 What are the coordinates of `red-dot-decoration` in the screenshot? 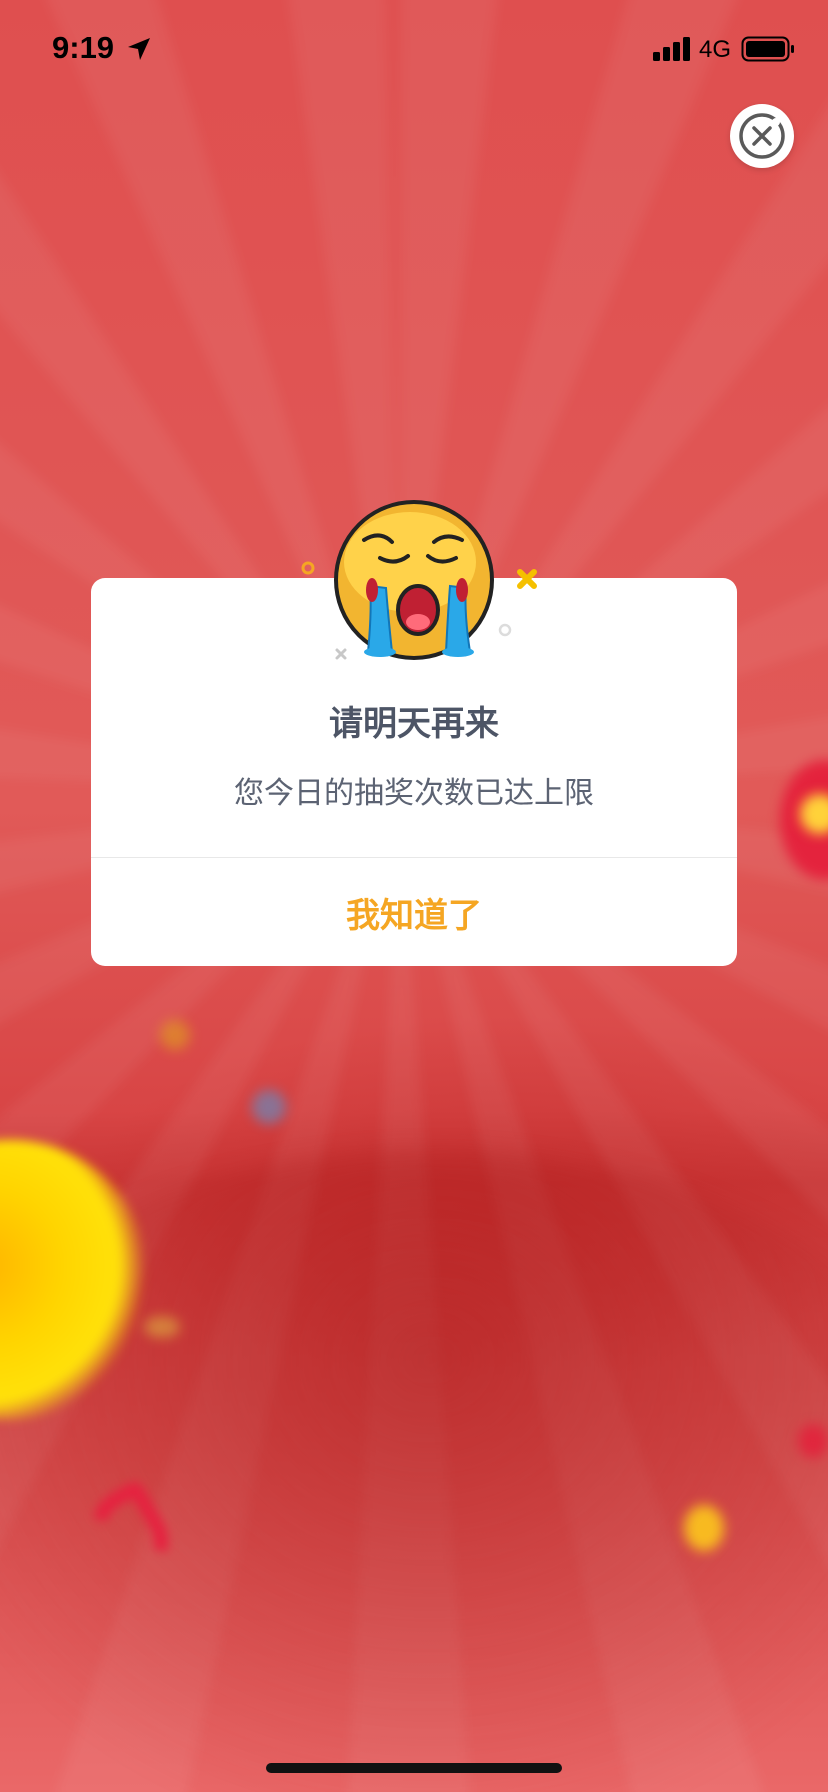 It's located at (813, 1441).